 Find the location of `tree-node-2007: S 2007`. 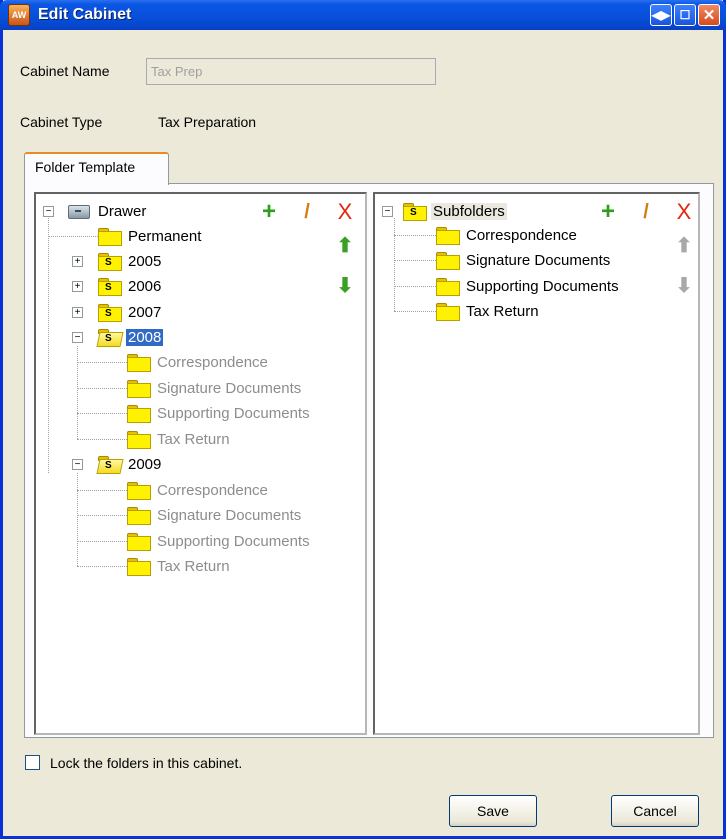

tree-node-2007: S 2007 is located at coordinates (130, 312).